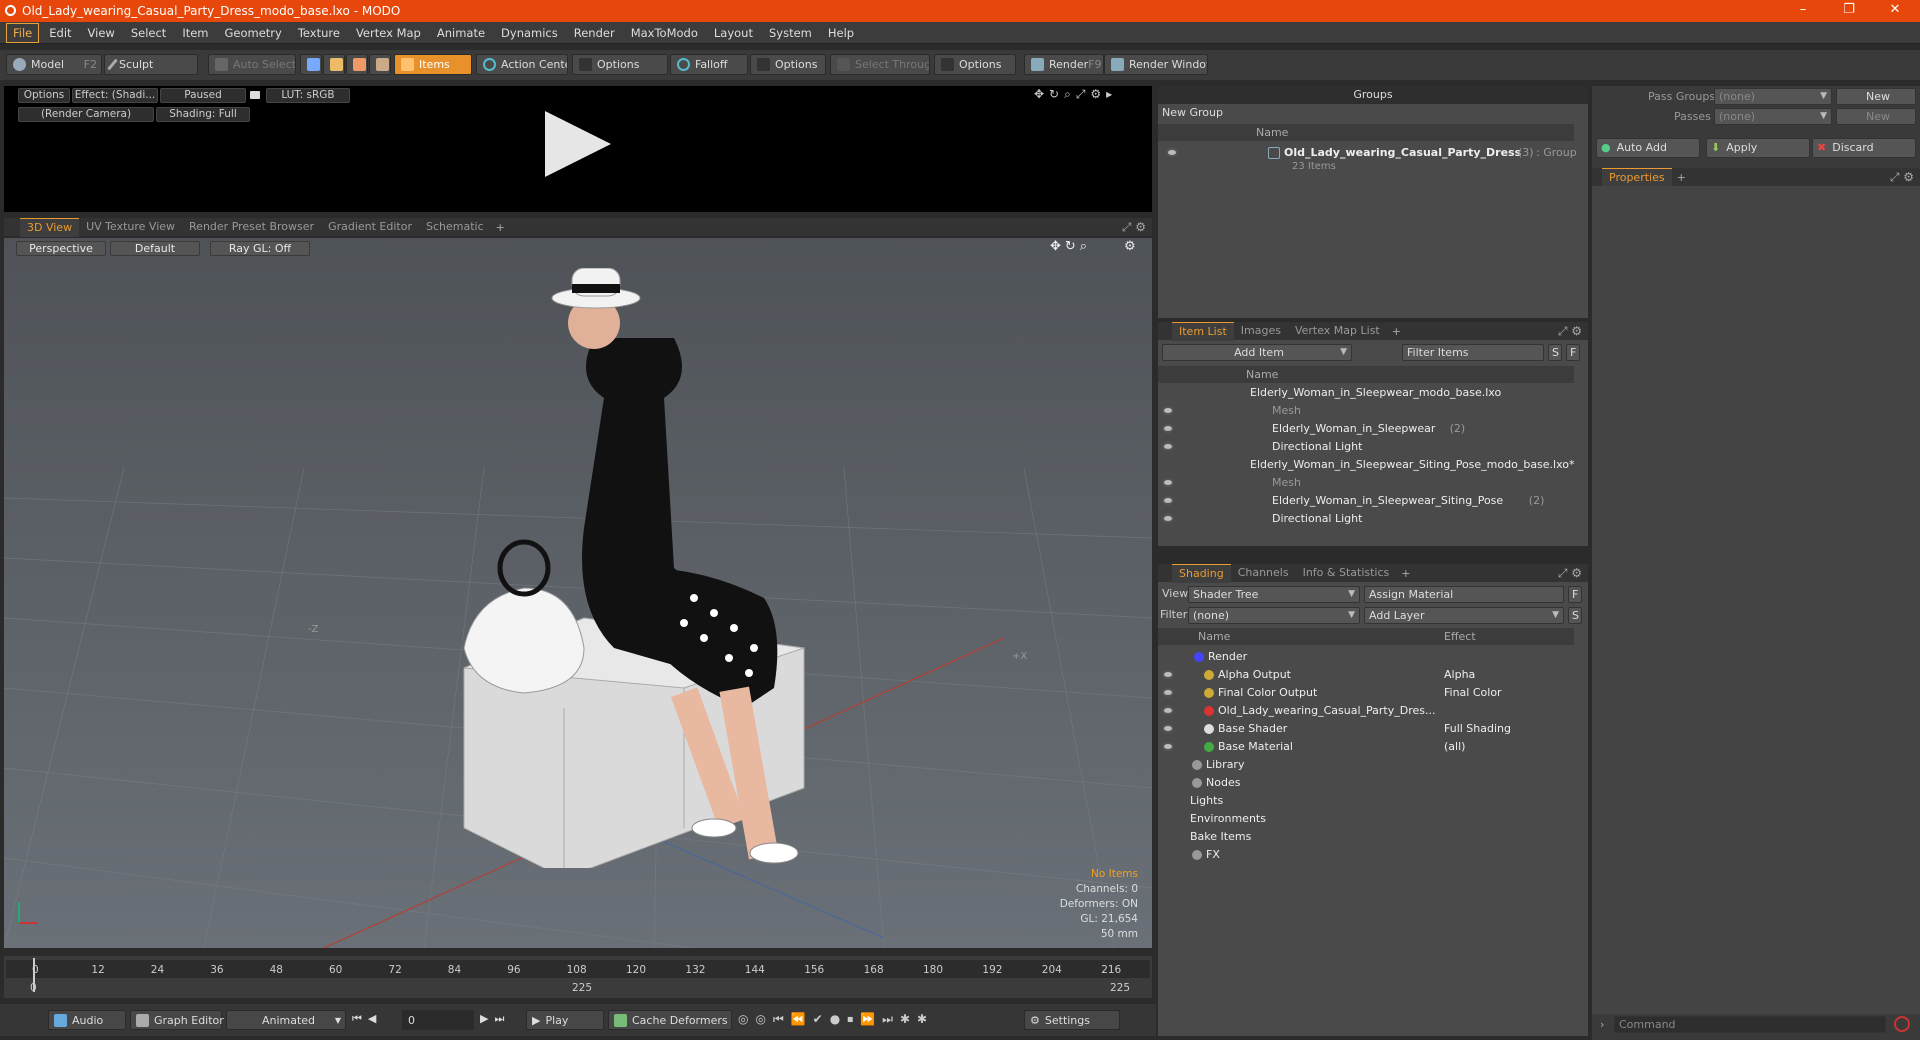 The height and width of the screenshot is (1040, 1920). I want to click on shader-effect-dropdown: Final Color, so click(1507, 693).